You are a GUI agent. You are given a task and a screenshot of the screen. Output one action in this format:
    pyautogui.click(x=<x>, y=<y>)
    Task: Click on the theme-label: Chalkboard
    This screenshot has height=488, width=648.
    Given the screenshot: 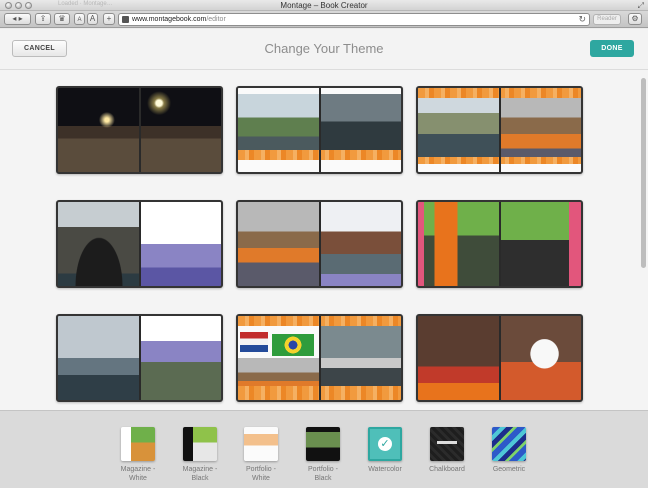 What is the action you would take?
    pyautogui.click(x=447, y=469)
    